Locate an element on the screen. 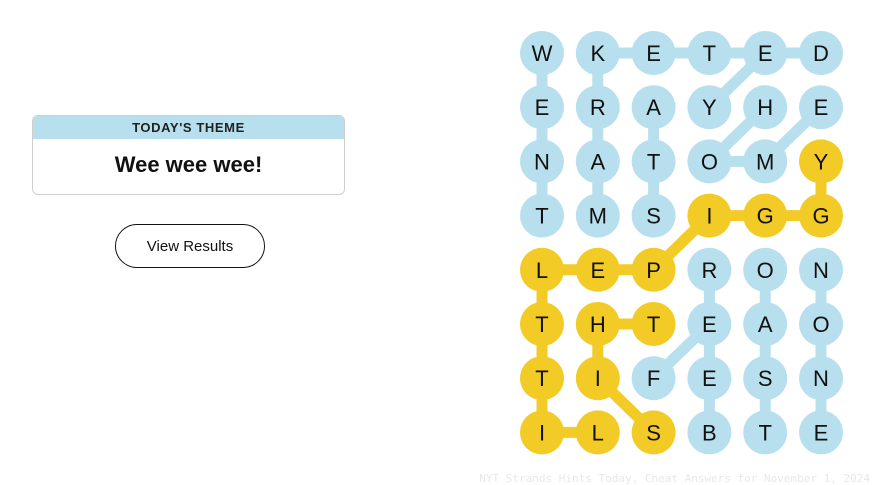 This screenshot has width=874, height=485. cell-letter: B is located at coordinates (709, 432).